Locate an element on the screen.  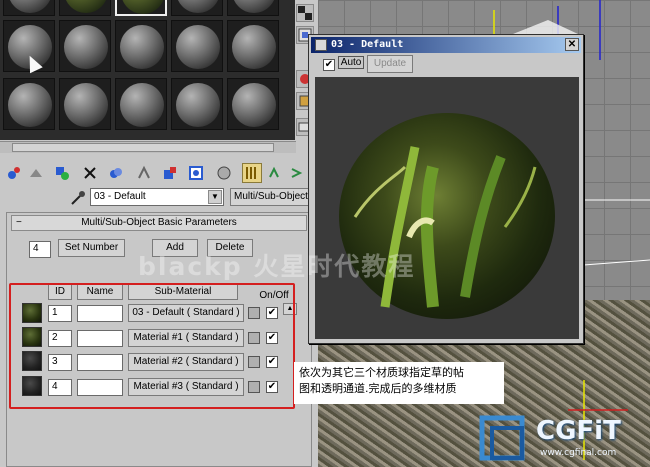
rollout-header: − Multi/Sub-Object Basic Parameters is located at coordinates (159, 223).